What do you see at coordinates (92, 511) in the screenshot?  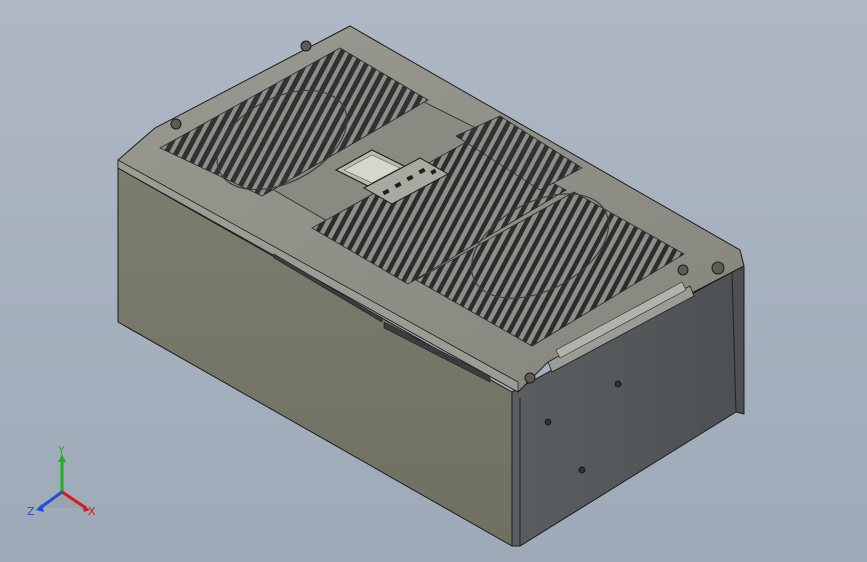 I see `x-axis-label: X` at bounding box center [92, 511].